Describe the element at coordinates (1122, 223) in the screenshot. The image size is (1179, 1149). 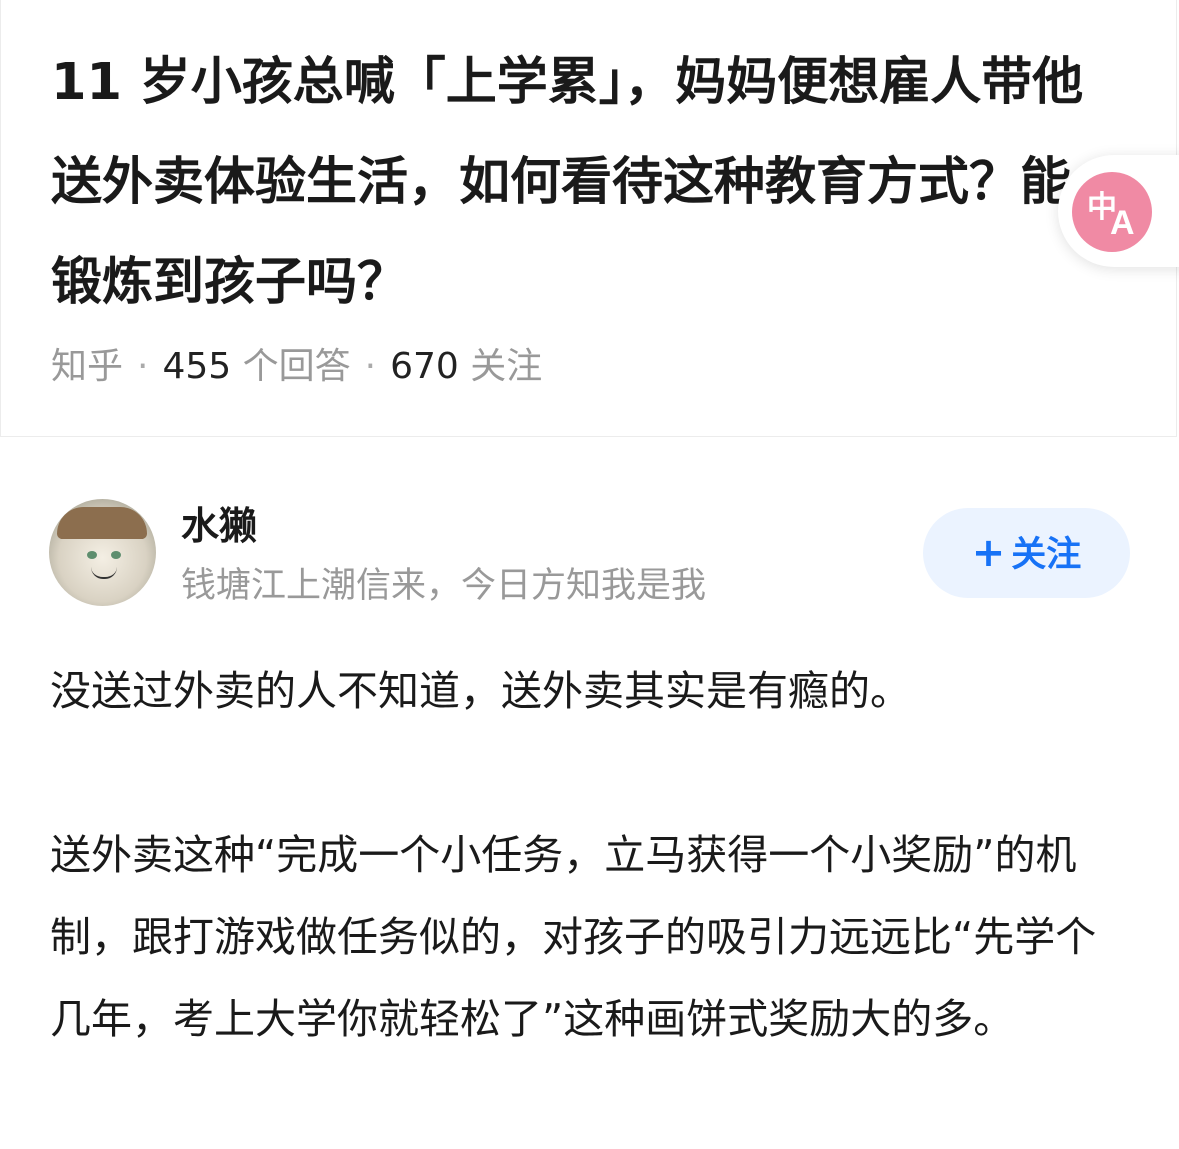
I see `translate-a-glyph: A` at that location.